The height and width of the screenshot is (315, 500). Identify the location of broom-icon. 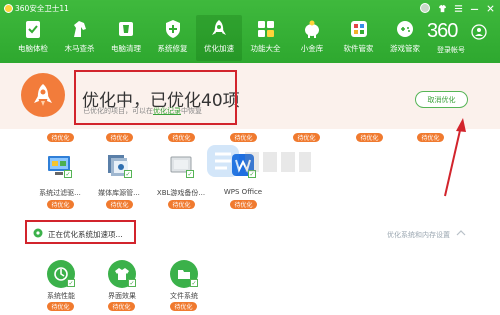
(126, 29).